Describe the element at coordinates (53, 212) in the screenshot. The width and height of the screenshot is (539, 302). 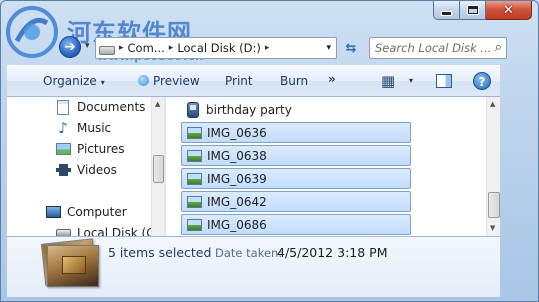
I see `computer-icon` at that location.